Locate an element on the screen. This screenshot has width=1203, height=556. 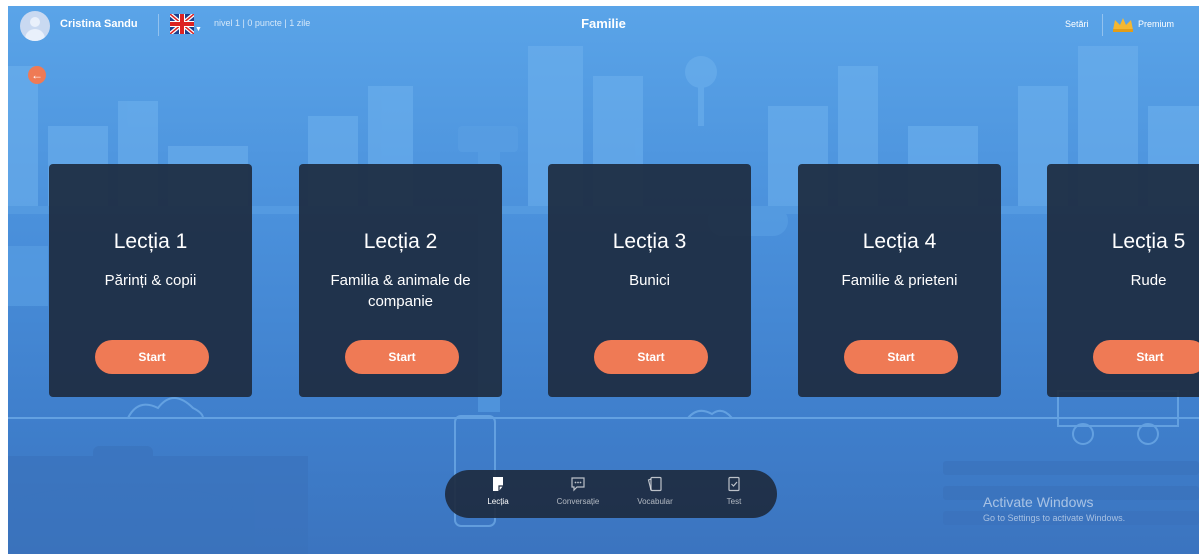
lesson-subtitle: Familie & prieteni is located at coordinates (899, 280).